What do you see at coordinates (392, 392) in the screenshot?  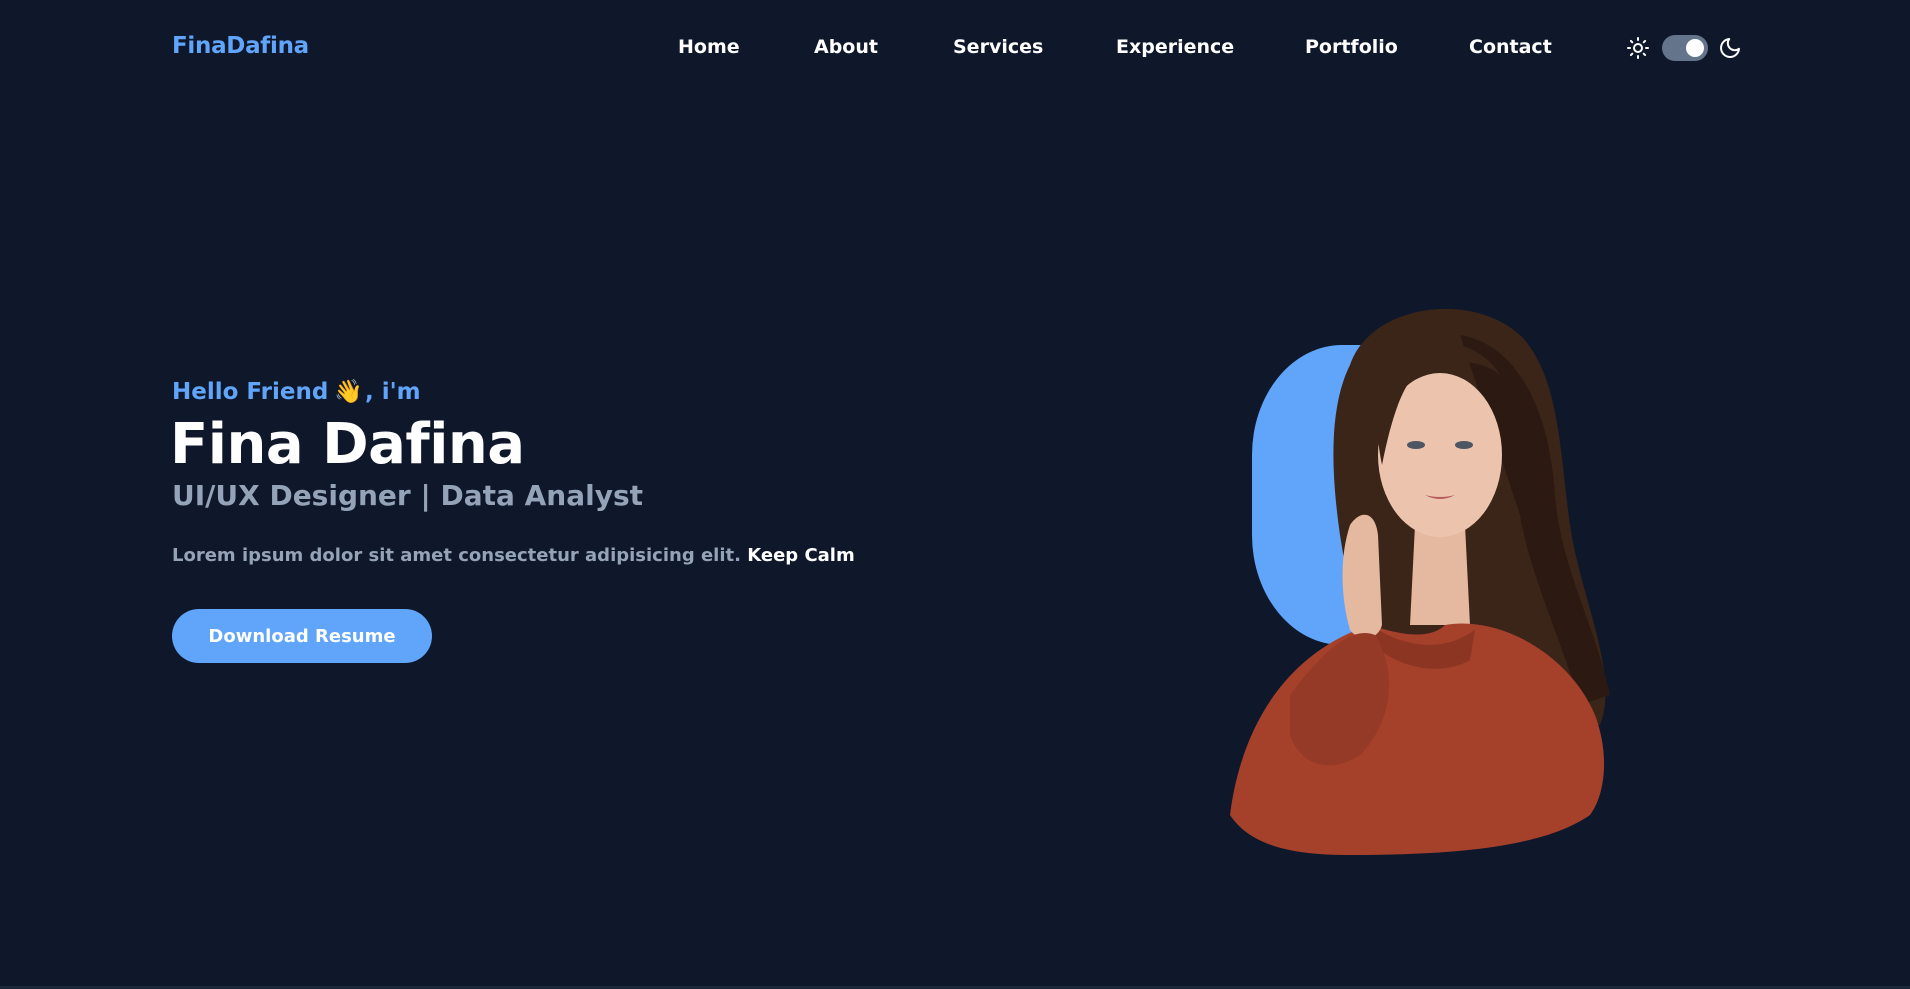 I see `greeting-suffix: , i'm` at bounding box center [392, 392].